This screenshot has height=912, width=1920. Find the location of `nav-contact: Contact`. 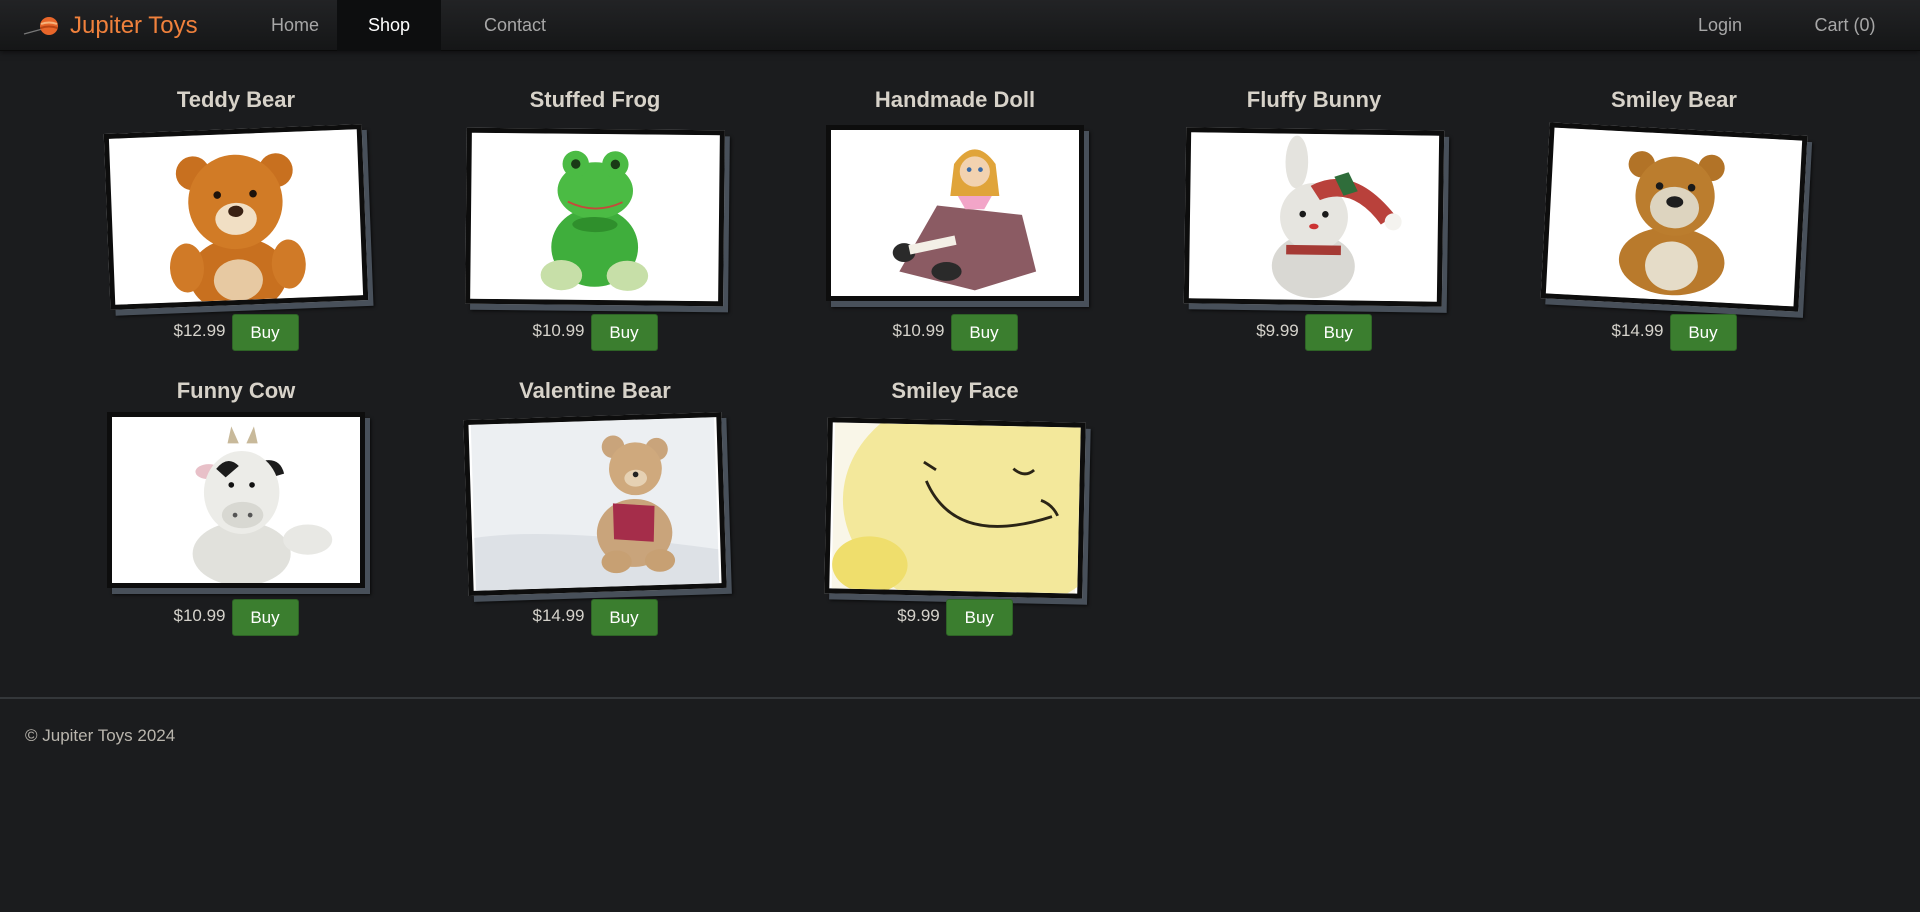

nav-contact: Contact is located at coordinates (515, 25).